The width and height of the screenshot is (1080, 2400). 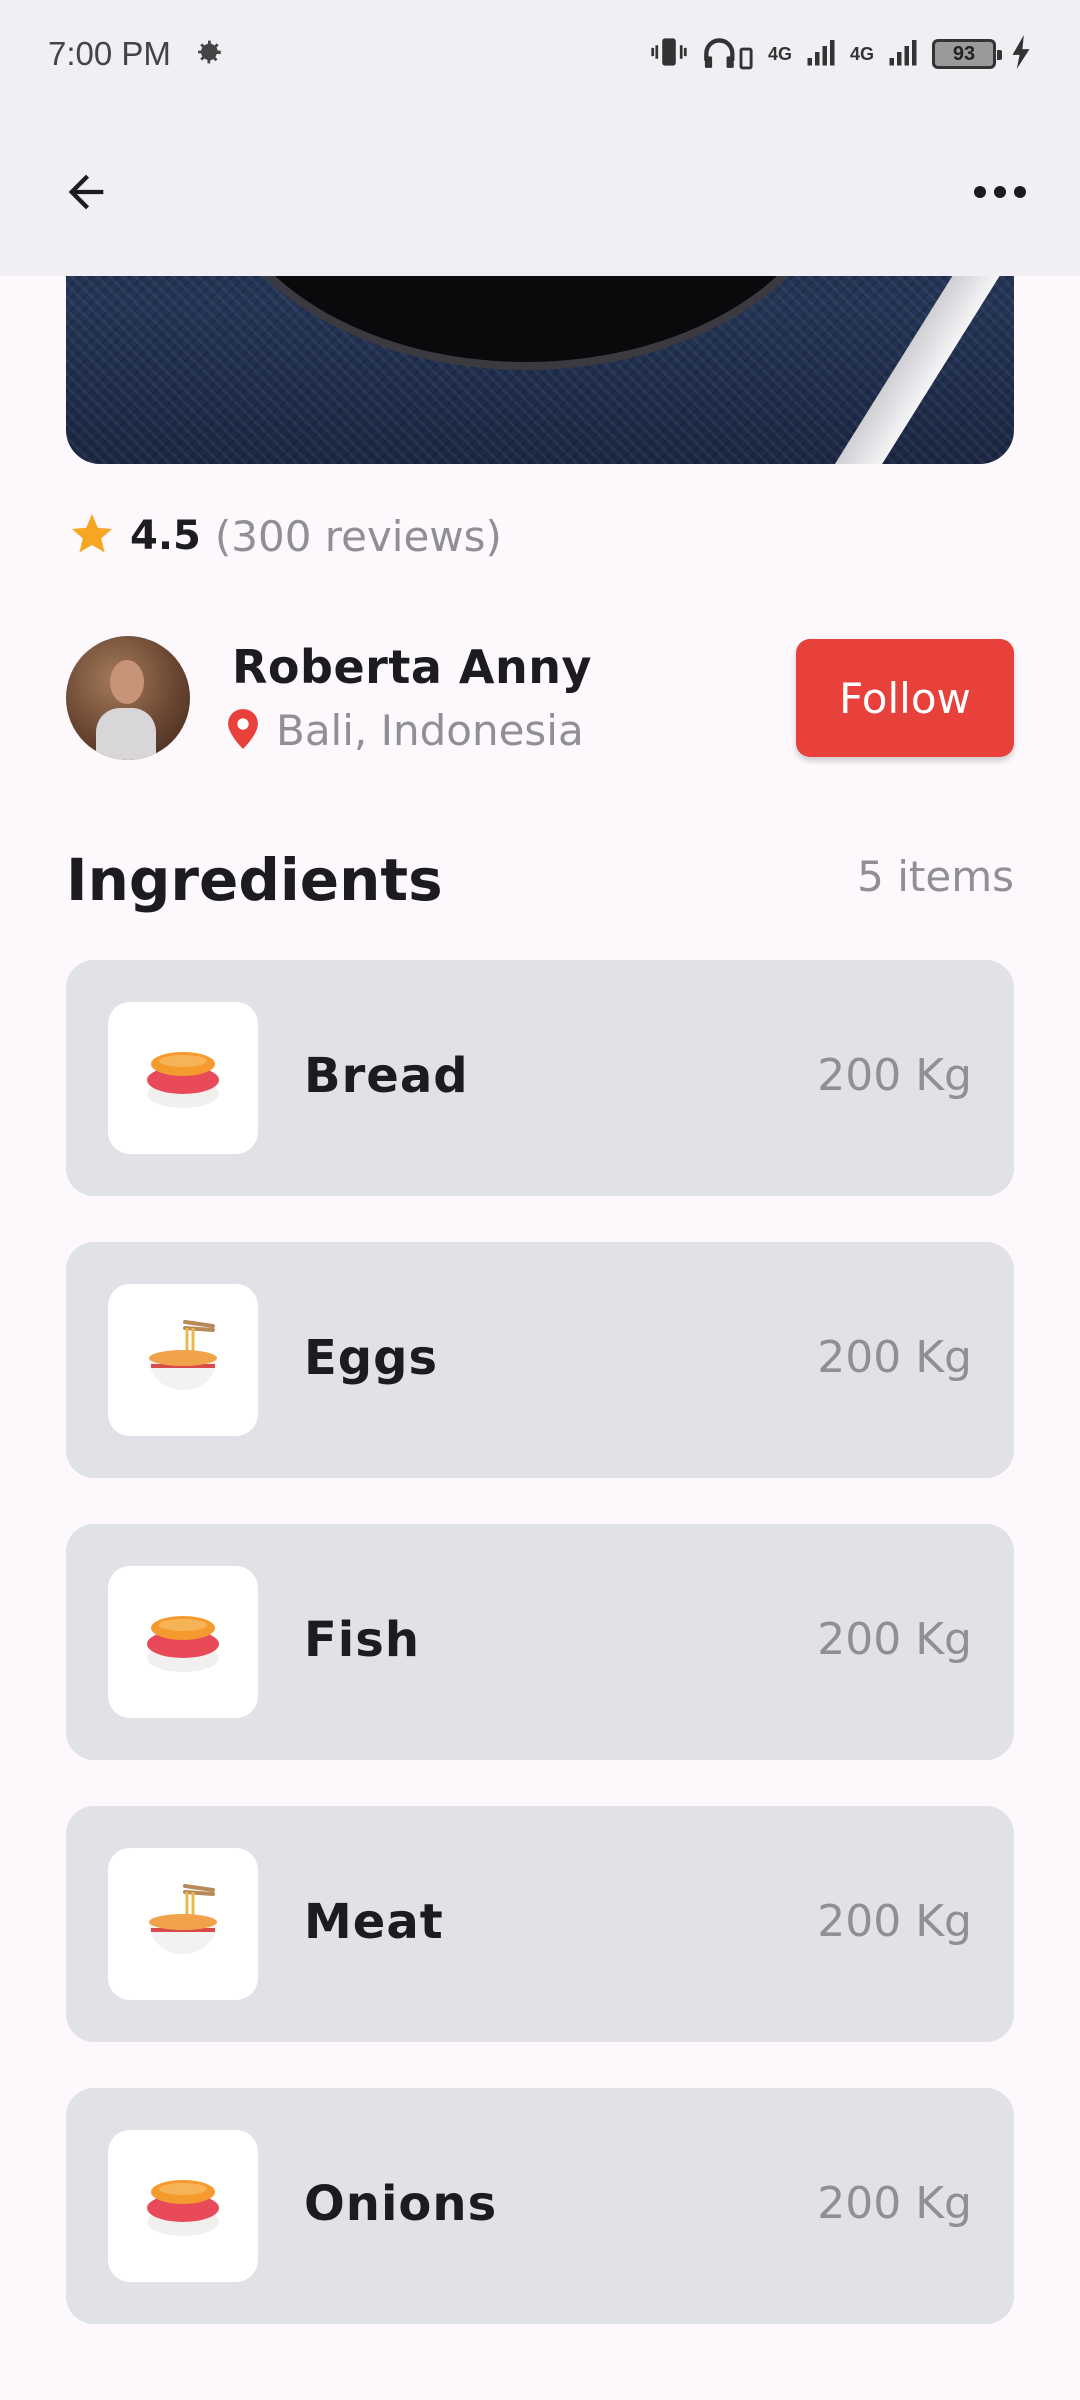 I want to click on author-row: Roberta Anny Bali, Indonesia Follow, so click(x=540, y=698).